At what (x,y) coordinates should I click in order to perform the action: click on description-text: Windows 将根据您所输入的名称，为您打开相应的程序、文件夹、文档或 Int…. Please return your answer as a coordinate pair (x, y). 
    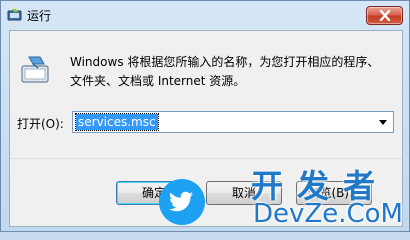
    Looking at the image, I should click on (225, 71).